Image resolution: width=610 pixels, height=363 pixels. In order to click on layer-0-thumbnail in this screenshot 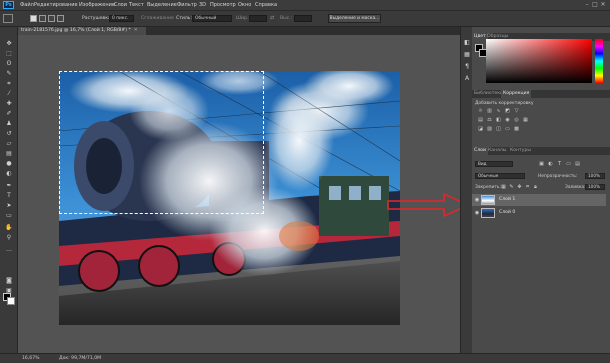, I will do `click(488, 213)`.